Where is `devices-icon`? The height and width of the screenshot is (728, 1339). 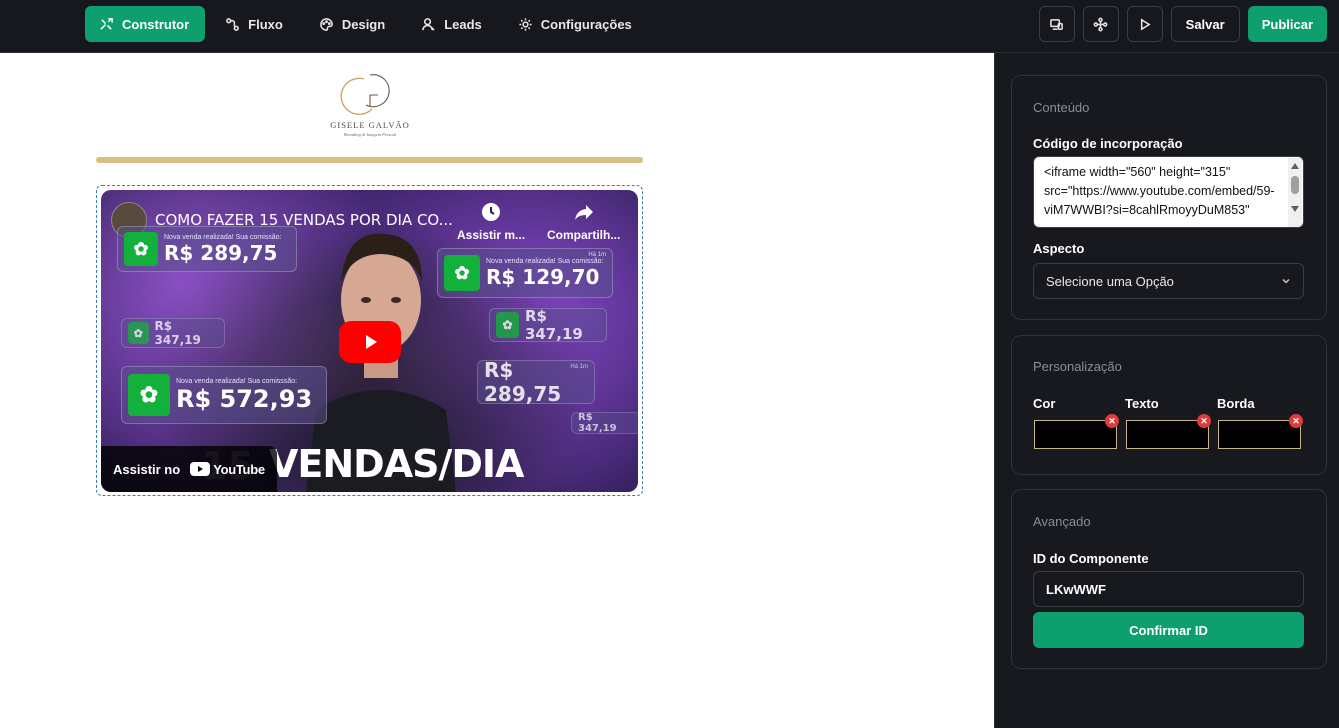 devices-icon is located at coordinates (1057, 24).